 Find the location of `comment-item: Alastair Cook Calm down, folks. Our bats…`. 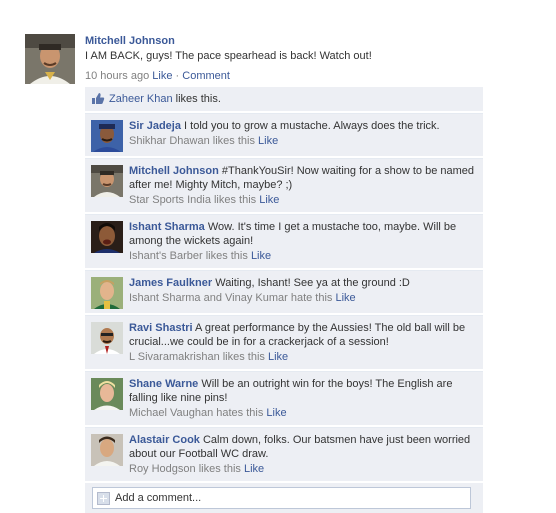

comment-item: Alastair Cook Calm down, folks. Our bats… is located at coordinates (284, 454).